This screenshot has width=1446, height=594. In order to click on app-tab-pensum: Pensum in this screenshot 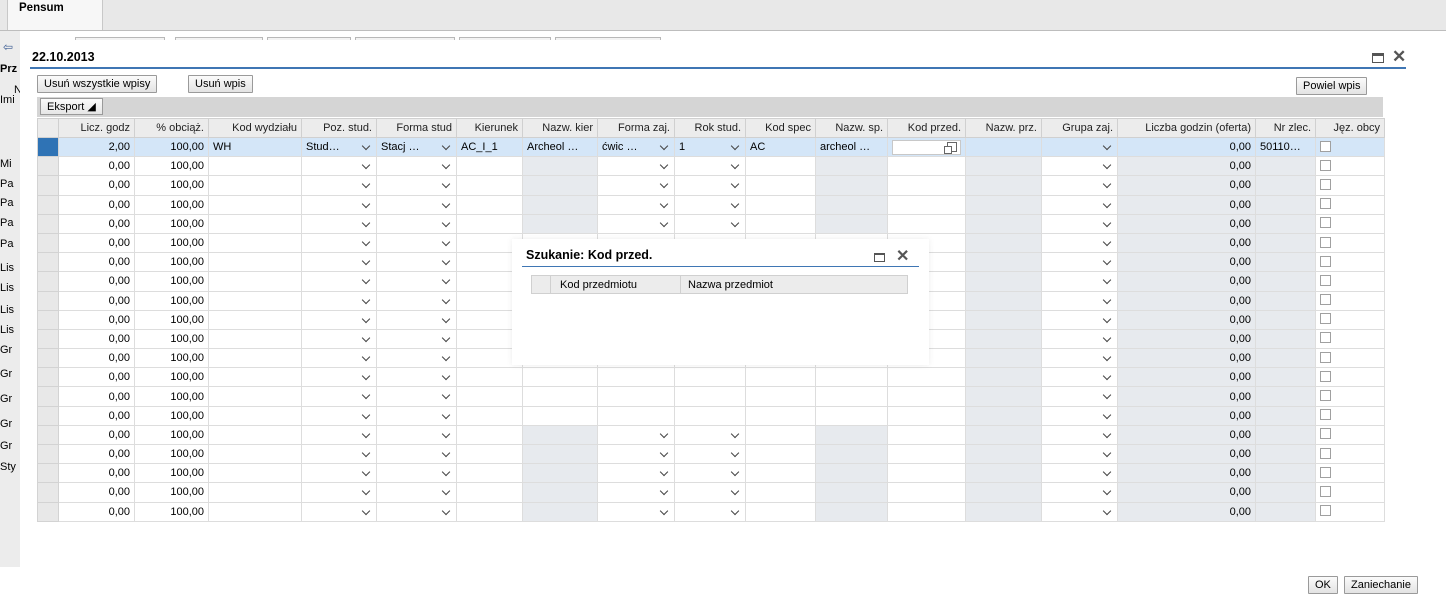, I will do `click(55, 15)`.